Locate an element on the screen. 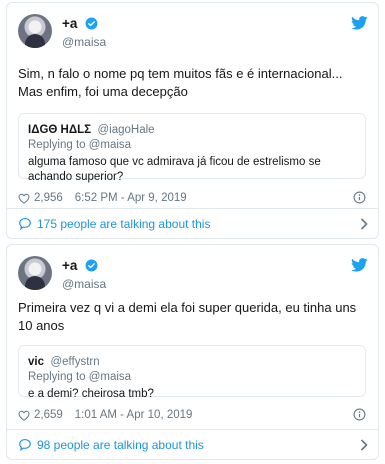  conversation-link: 98 people are talking about this is located at coordinates (192, 444).